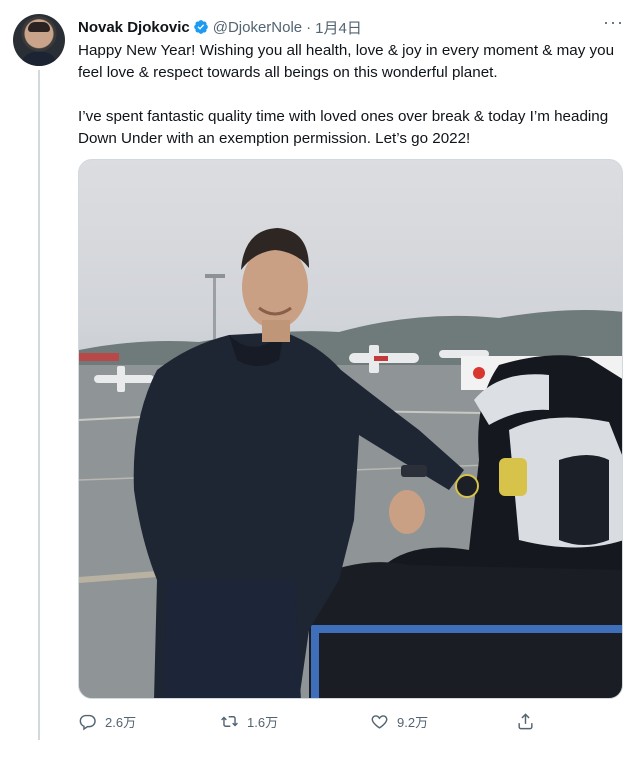  I want to click on retweet-icon, so click(229, 721).